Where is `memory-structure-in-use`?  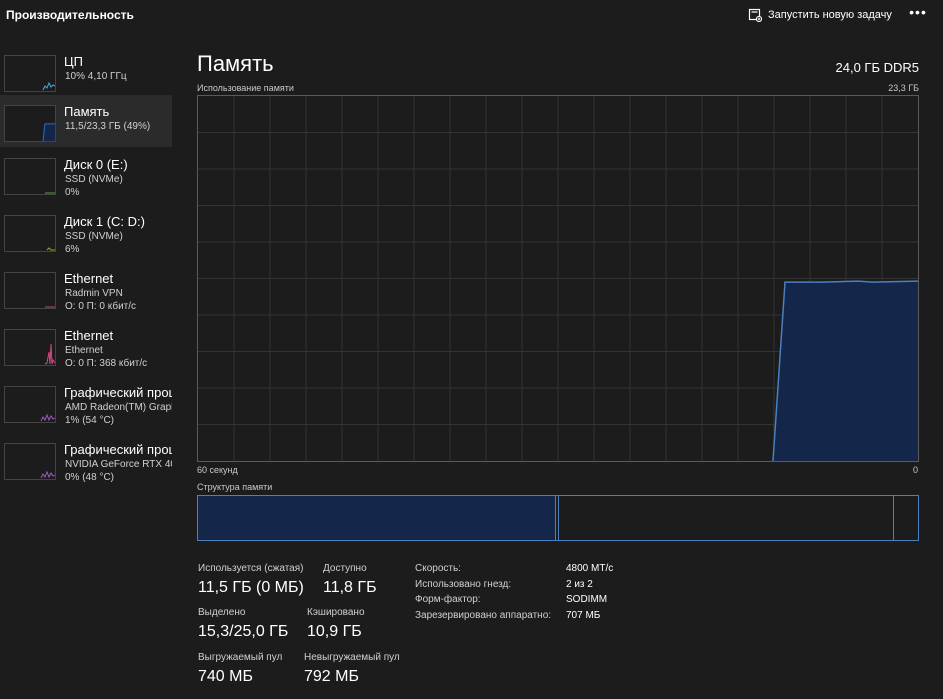
memory-structure-in-use is located at coordinates (377, 518).